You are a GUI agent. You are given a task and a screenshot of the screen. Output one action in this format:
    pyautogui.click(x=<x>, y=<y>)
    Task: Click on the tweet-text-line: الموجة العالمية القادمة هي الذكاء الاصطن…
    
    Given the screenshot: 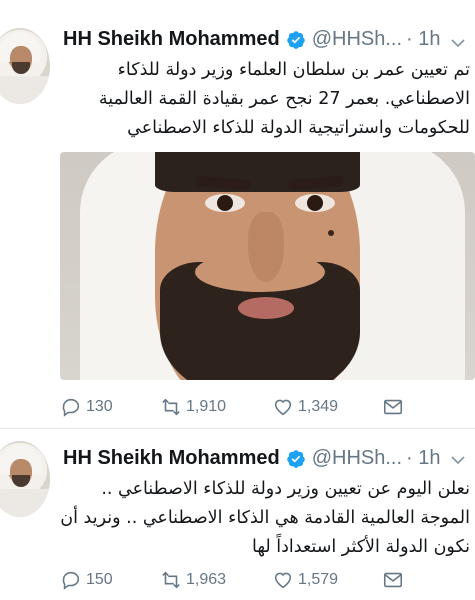 What is the action you would take?
    pyautogui.click(x=265, y=518)
    